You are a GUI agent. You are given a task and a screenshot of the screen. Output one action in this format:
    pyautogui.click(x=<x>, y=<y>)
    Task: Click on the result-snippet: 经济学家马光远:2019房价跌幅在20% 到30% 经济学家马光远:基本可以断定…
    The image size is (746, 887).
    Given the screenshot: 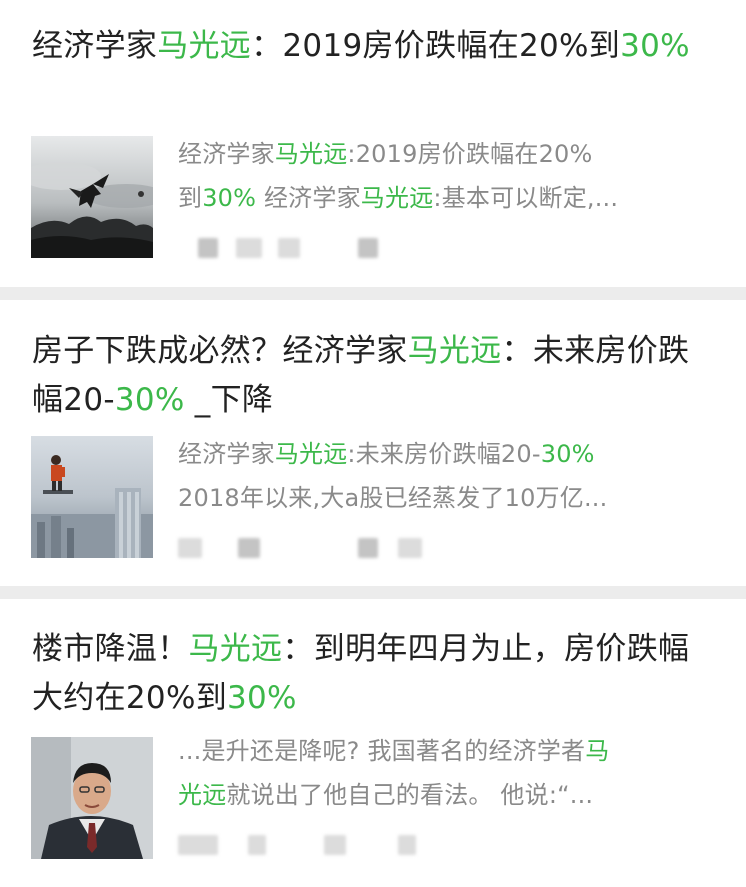 What is the action you would take?
    pyautogui.click(x=398, y=176)
    